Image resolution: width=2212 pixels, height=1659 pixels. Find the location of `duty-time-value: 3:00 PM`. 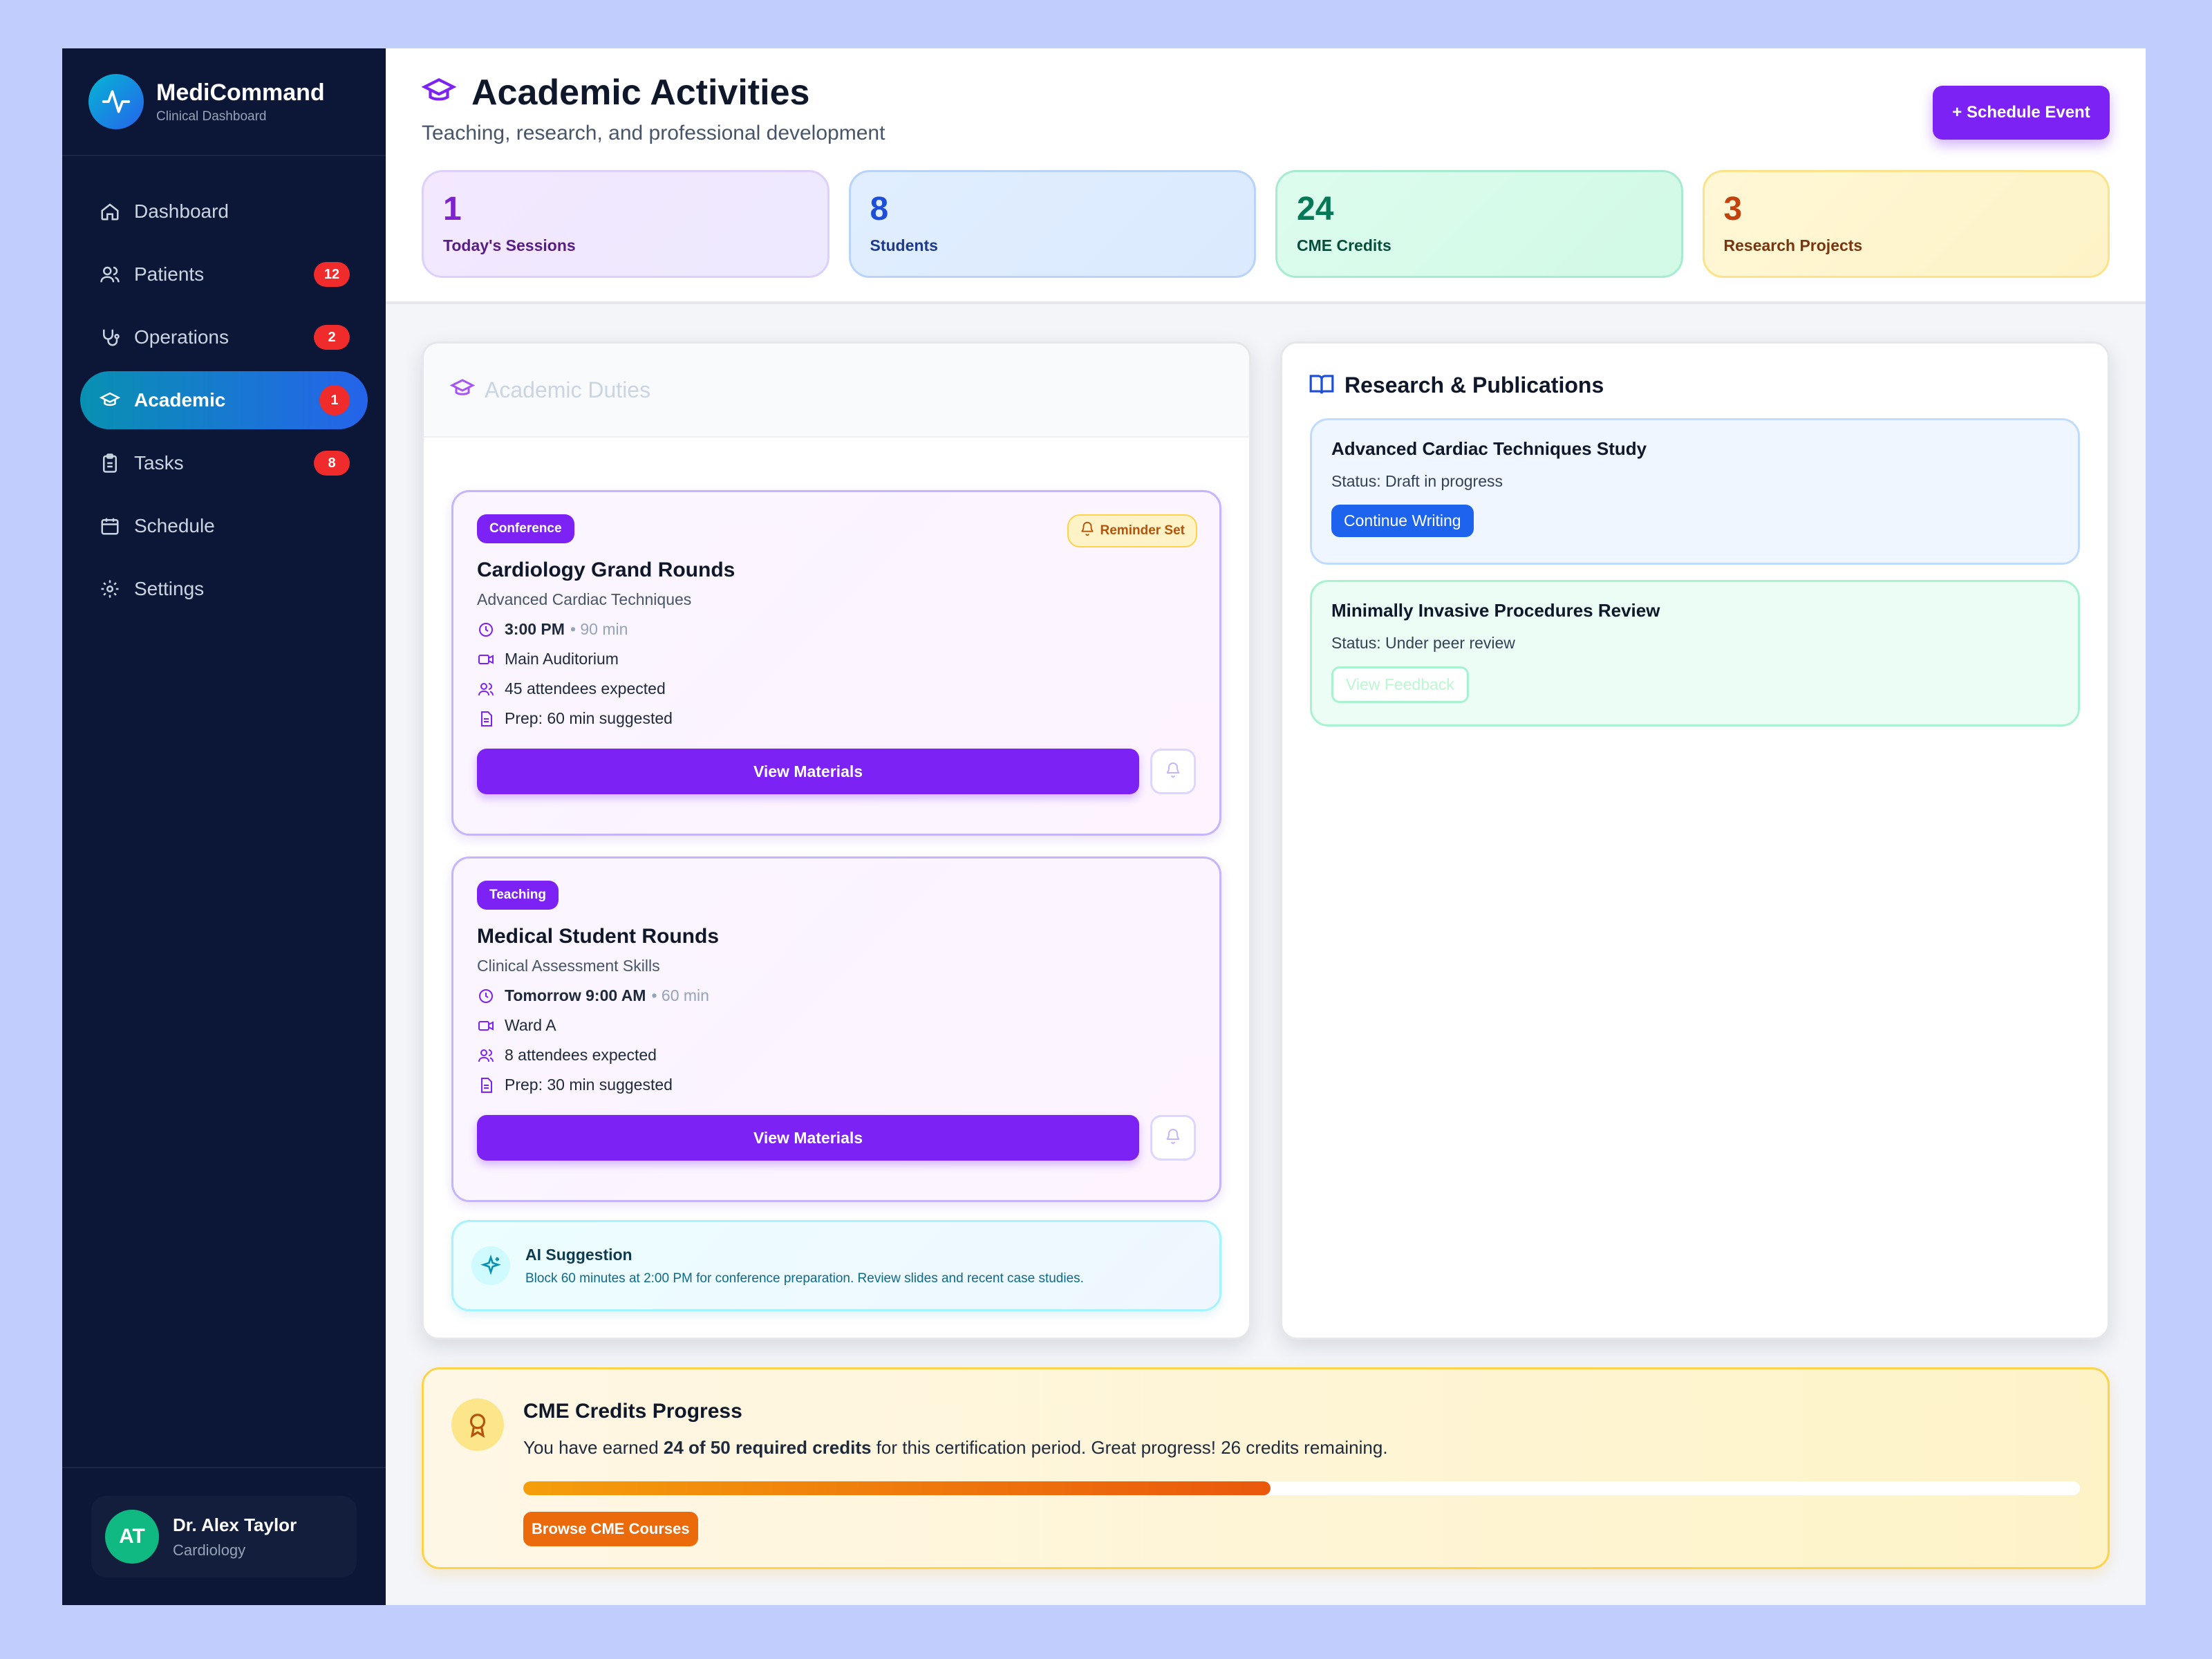

duty-time-value: 3:00 PM is located at coordinates (535, 629).